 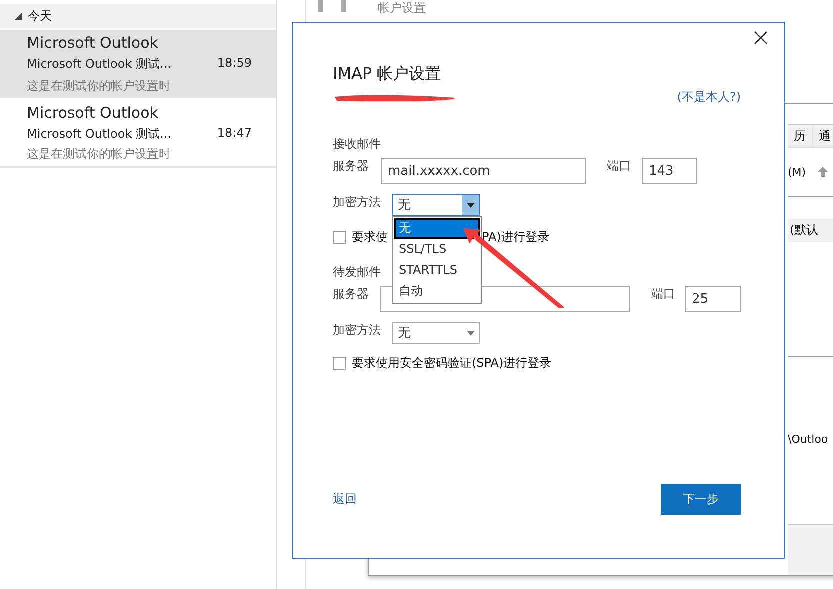 I want to click on port-field: 143, so click(x=669, y=171).